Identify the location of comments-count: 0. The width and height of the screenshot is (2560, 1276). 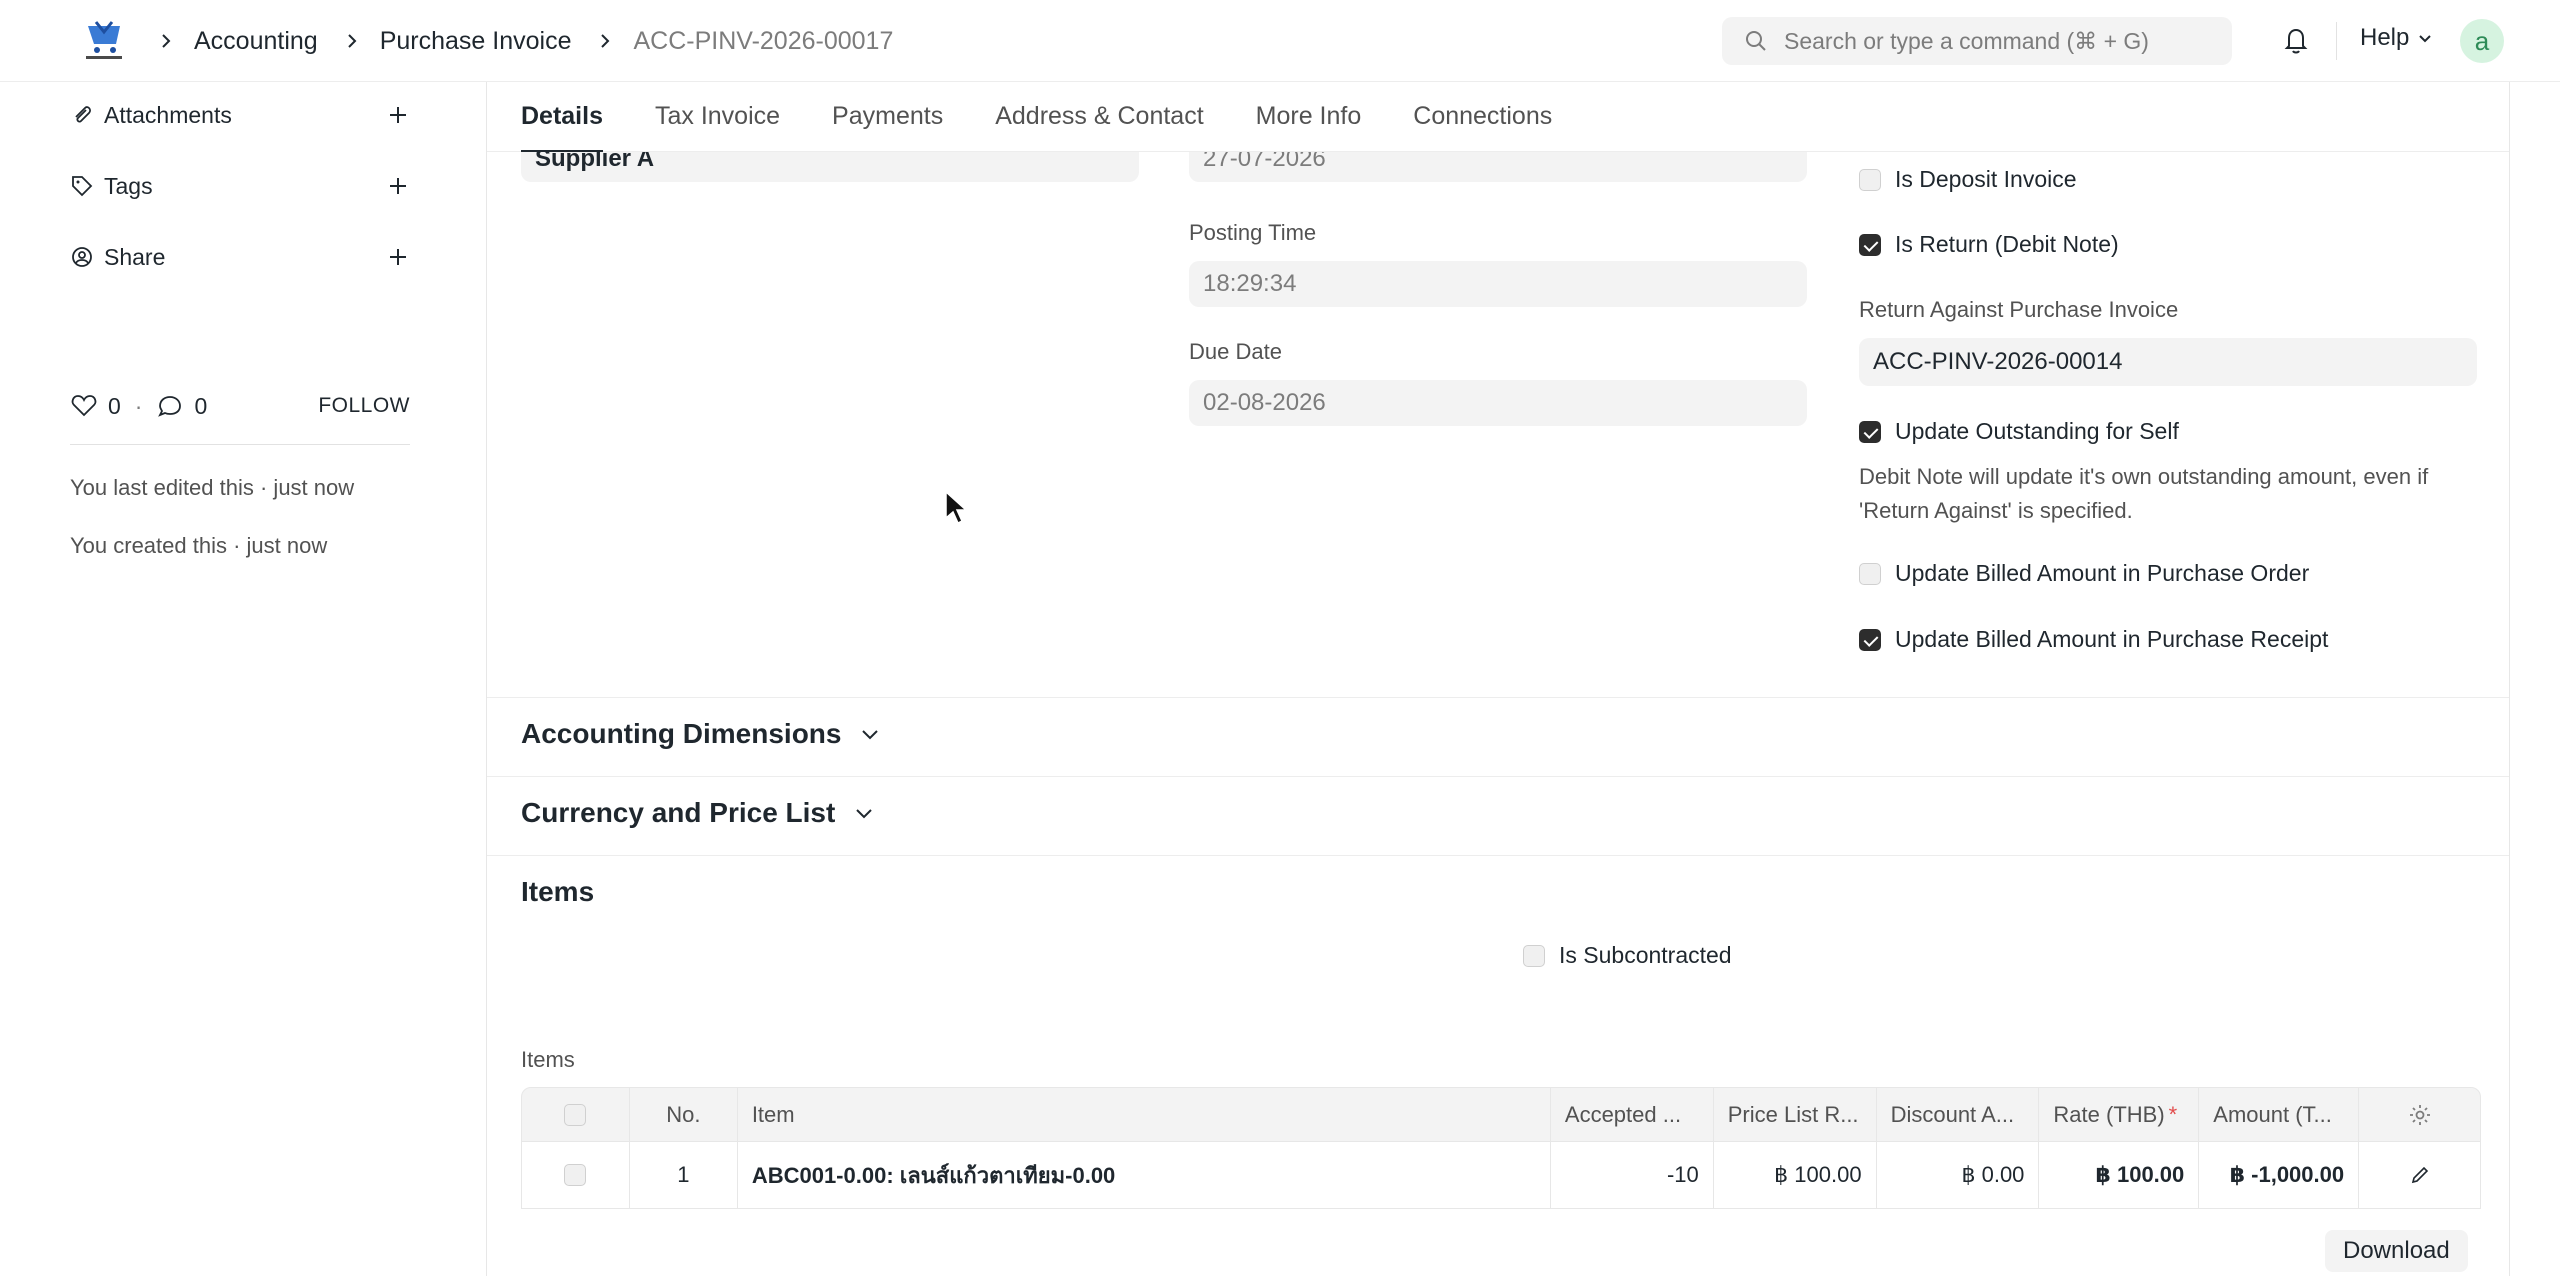
(201, 405).